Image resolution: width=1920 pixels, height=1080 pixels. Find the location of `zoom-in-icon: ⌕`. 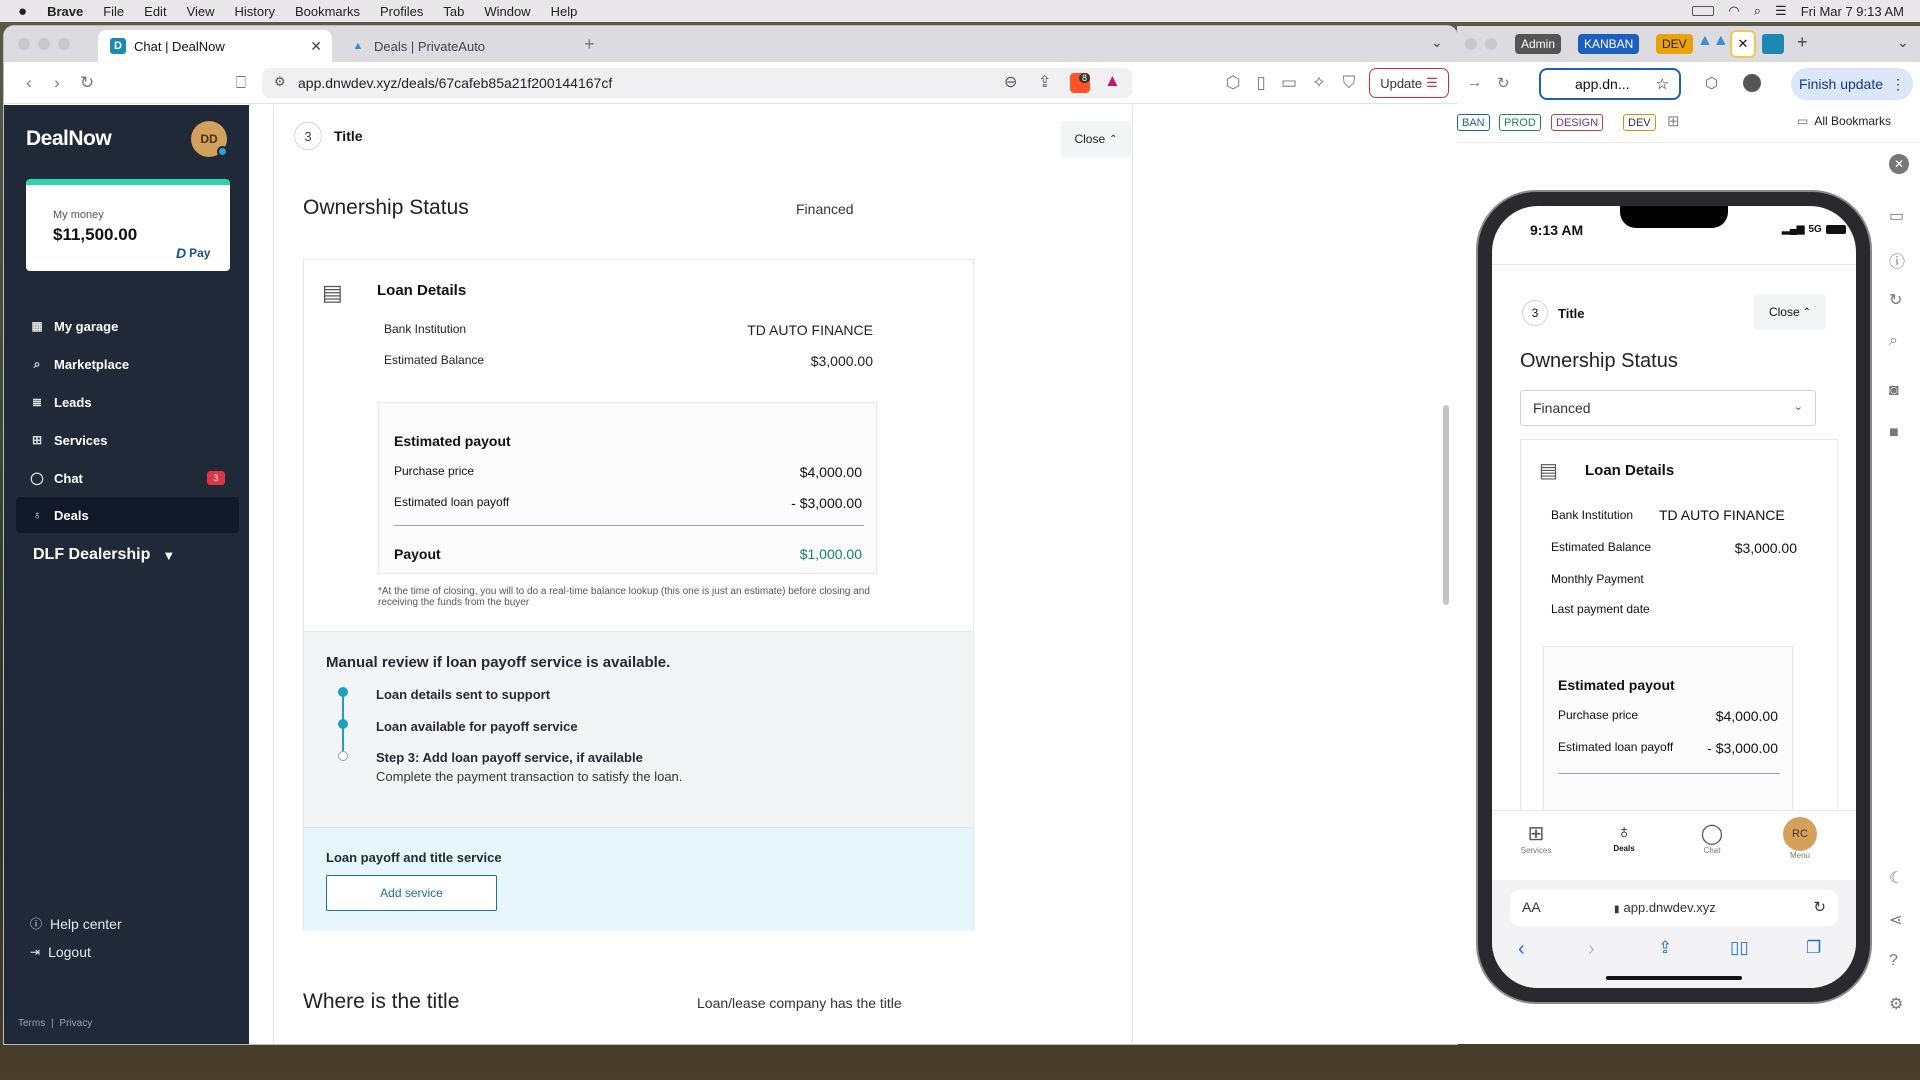

zoom-in-icon: ⌕ is located at coordinates (1893, 341).